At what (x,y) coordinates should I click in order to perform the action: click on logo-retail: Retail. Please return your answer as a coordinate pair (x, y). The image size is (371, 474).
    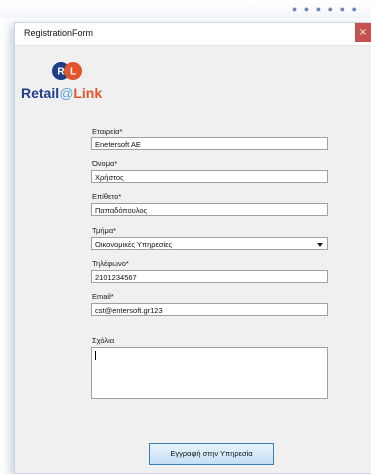
    Looking at the image, I should click on (40, 93).